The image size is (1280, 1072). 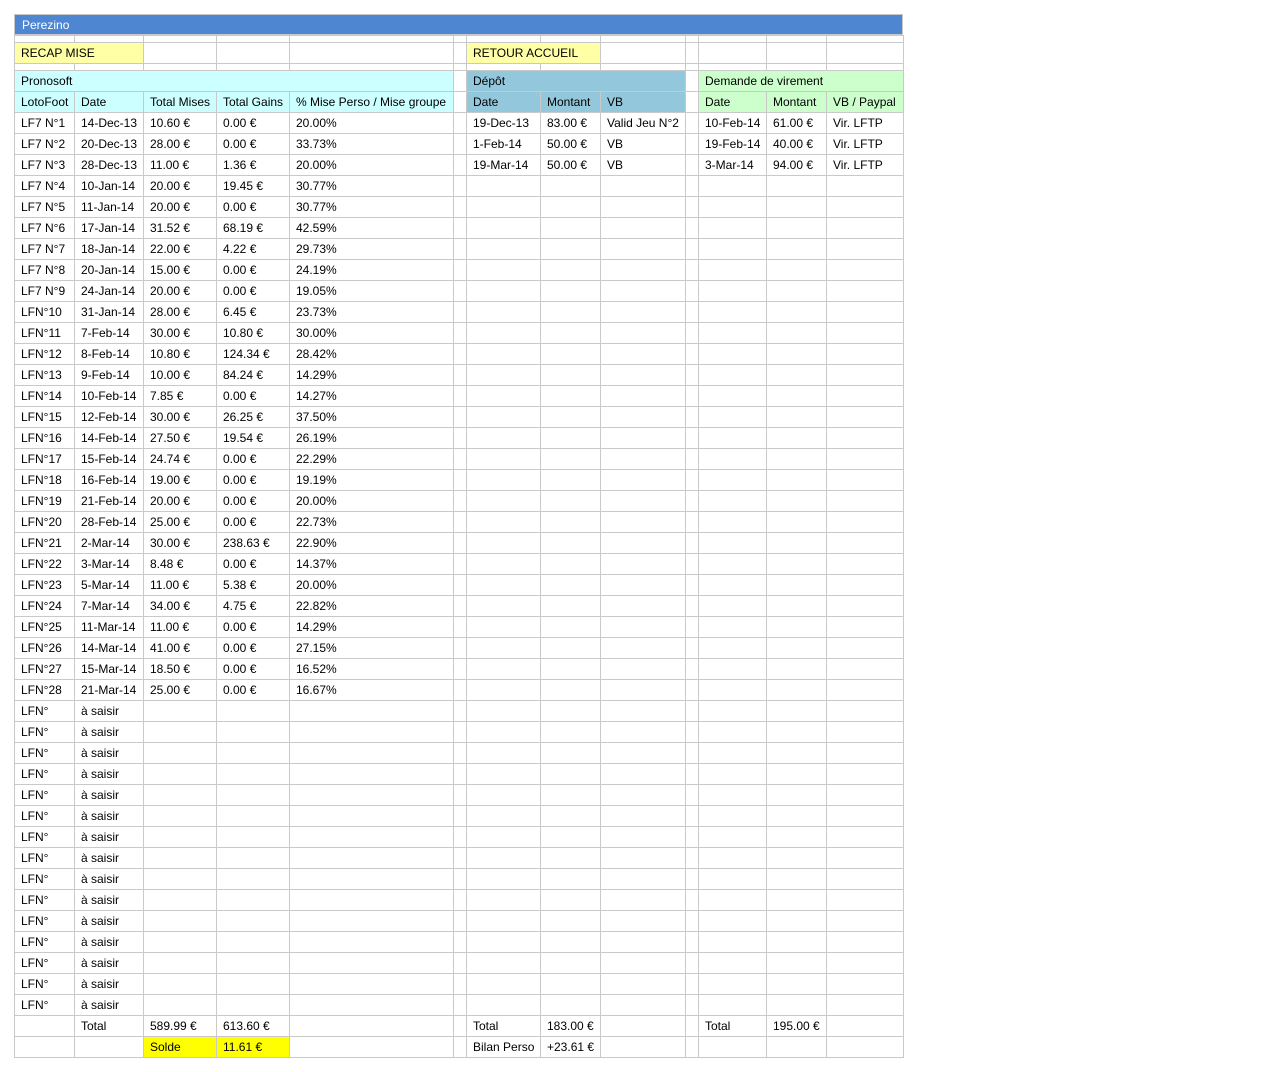 I want to click on pronosoft-cell: 17-Jan-14, so click(x=109, y=228).